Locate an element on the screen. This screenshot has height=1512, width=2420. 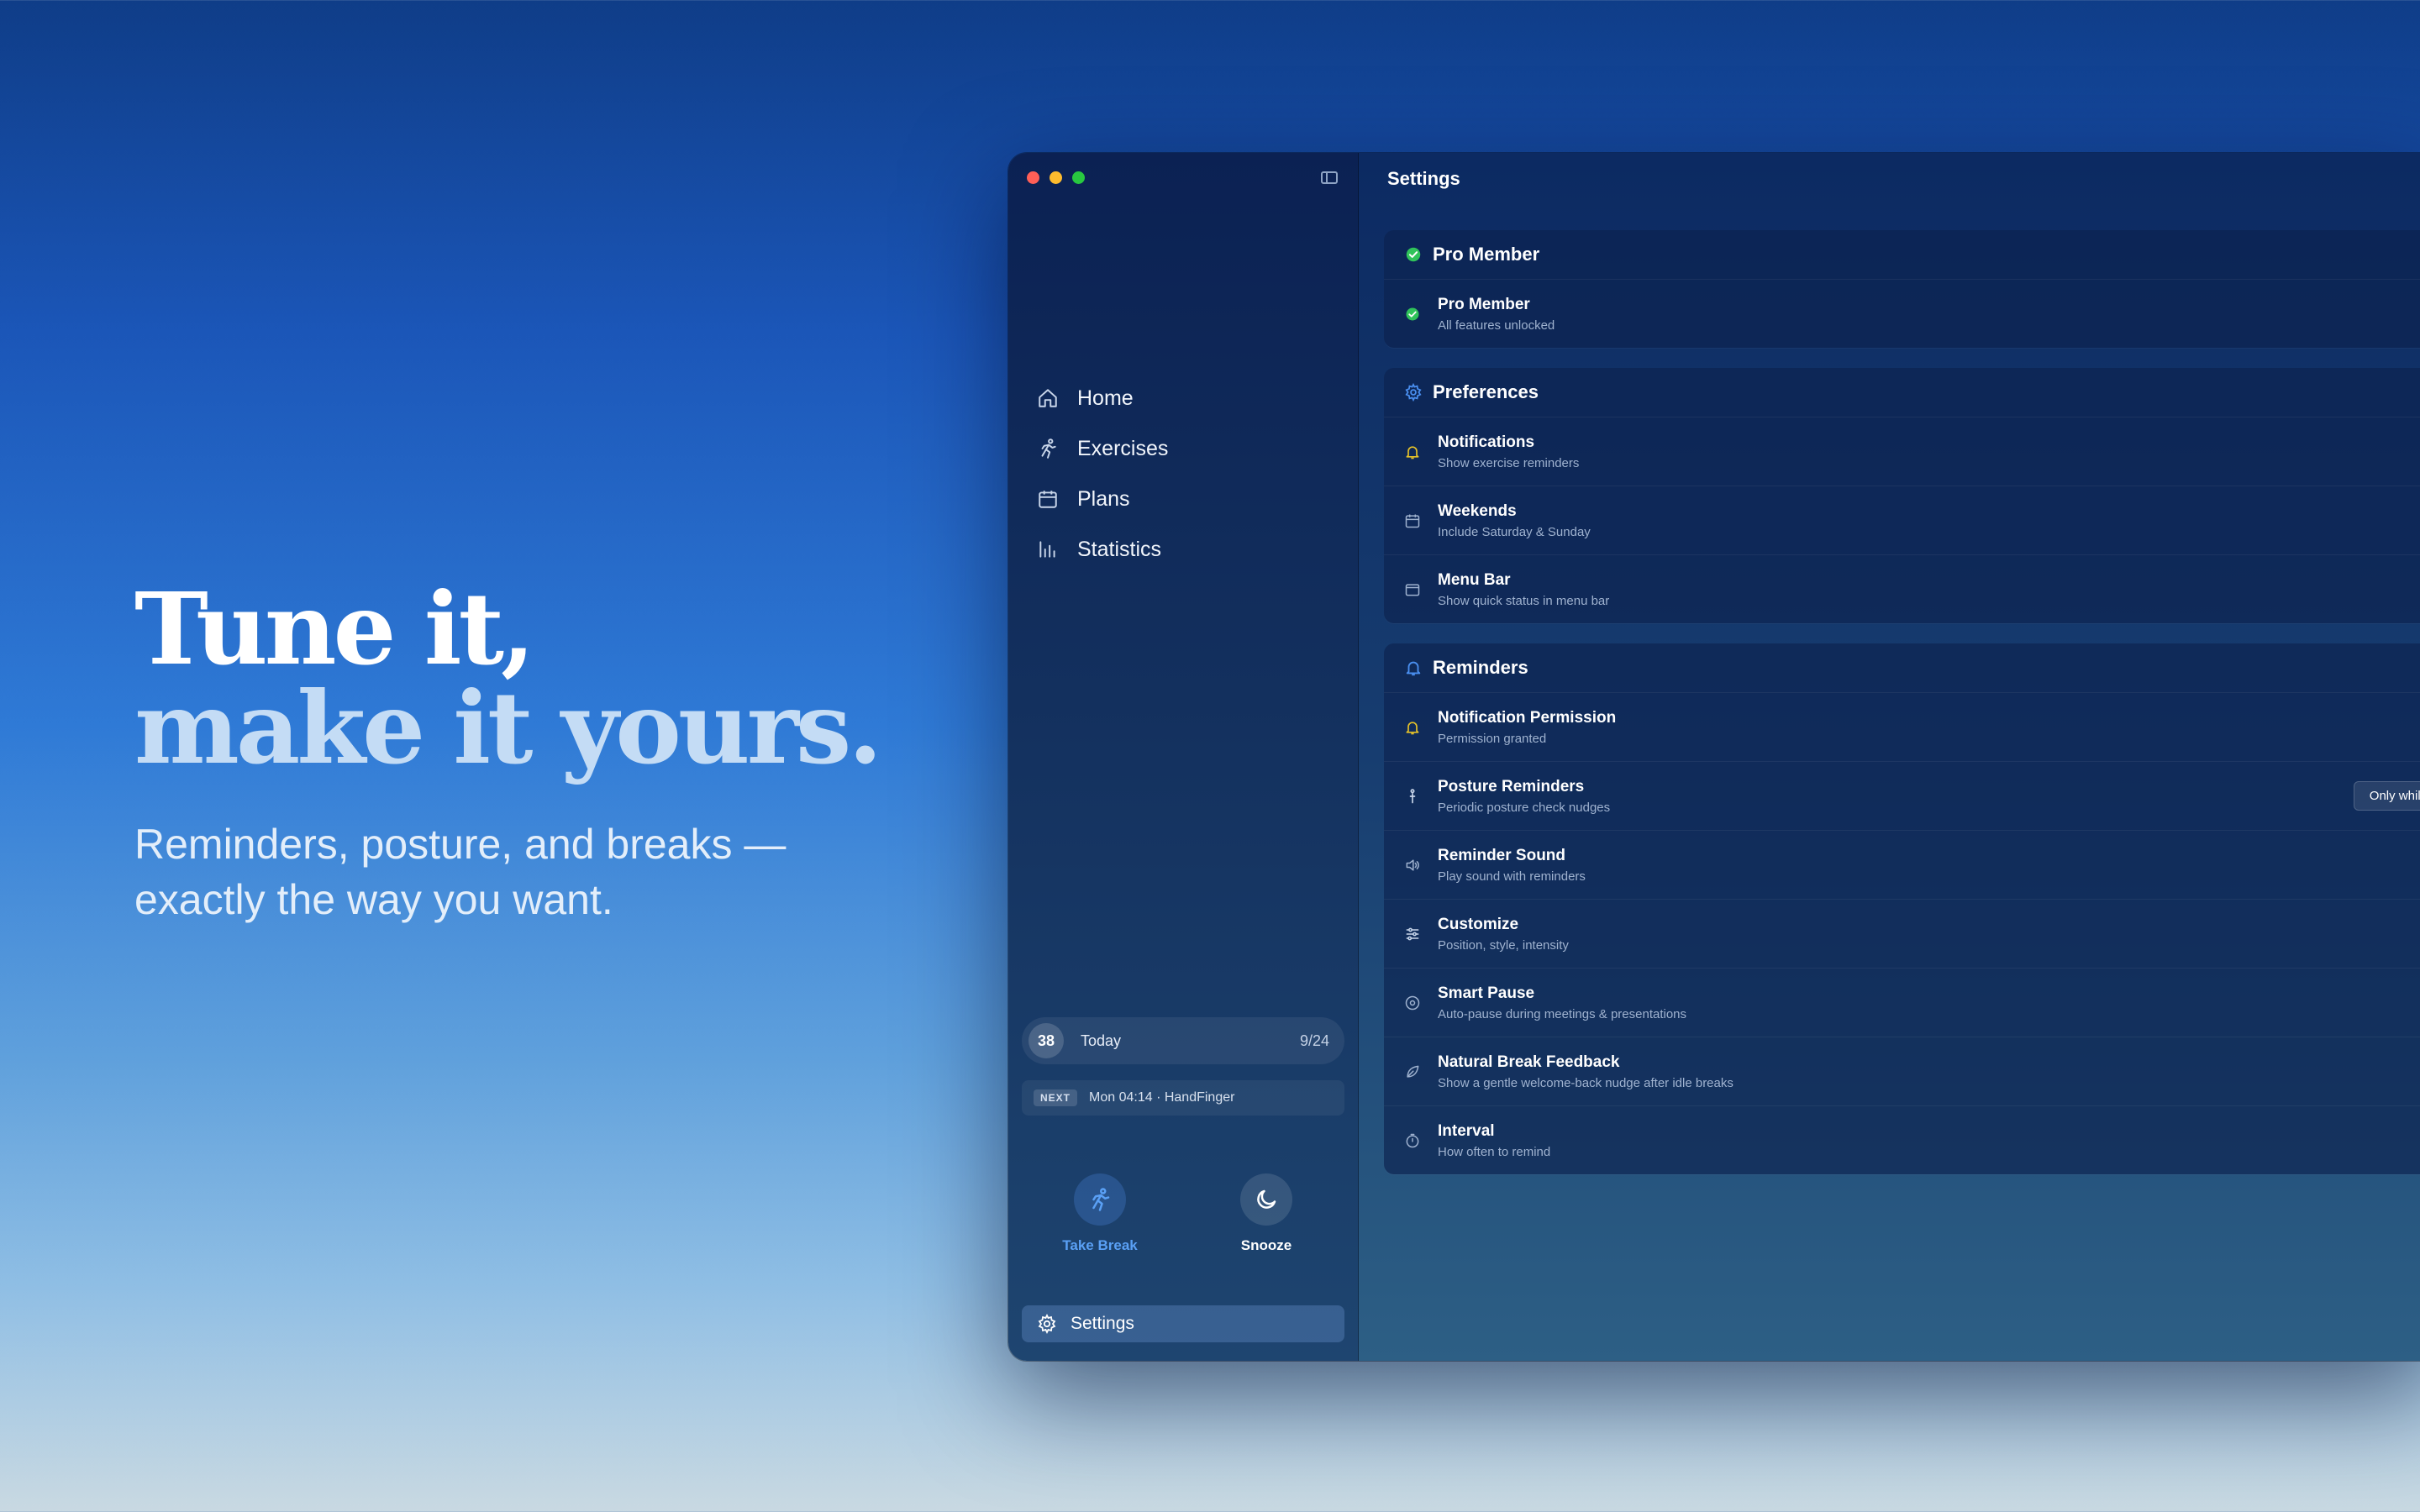
hero-title-line1: Tune it, is located at coordinates (334, 628).